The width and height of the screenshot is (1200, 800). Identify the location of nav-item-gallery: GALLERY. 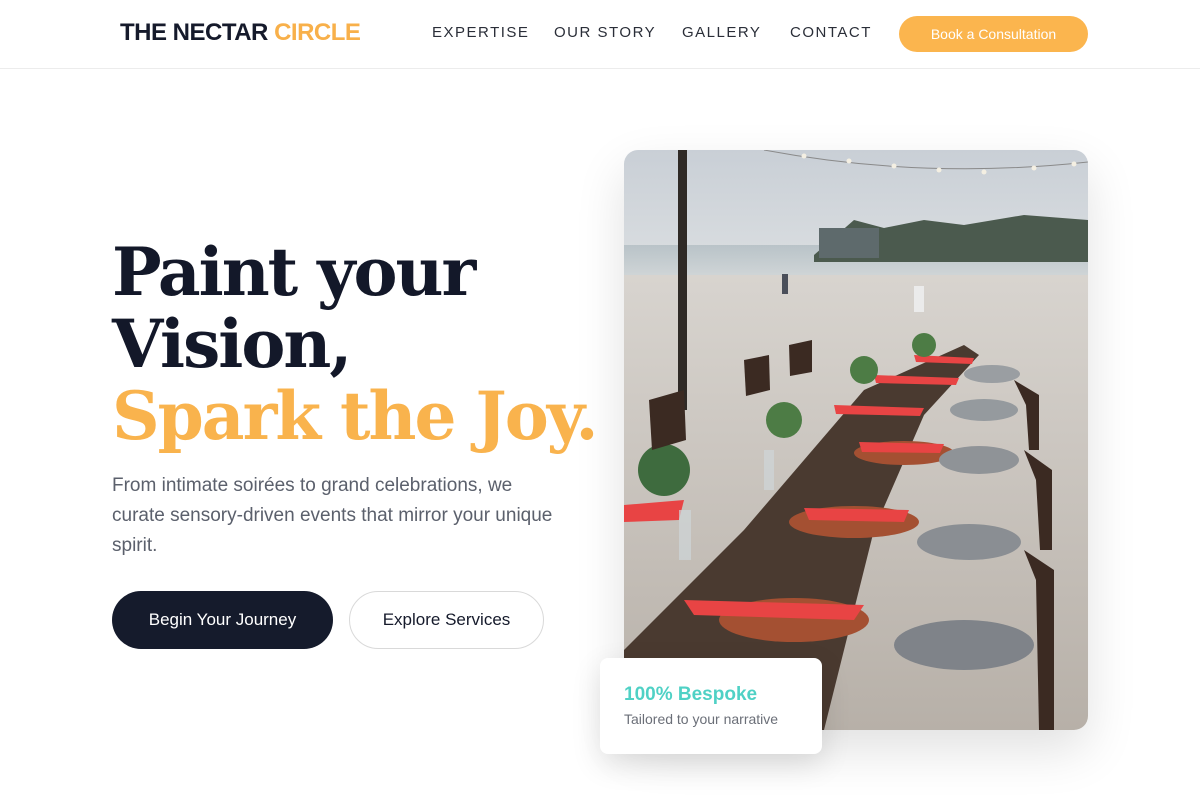
(721, 32).